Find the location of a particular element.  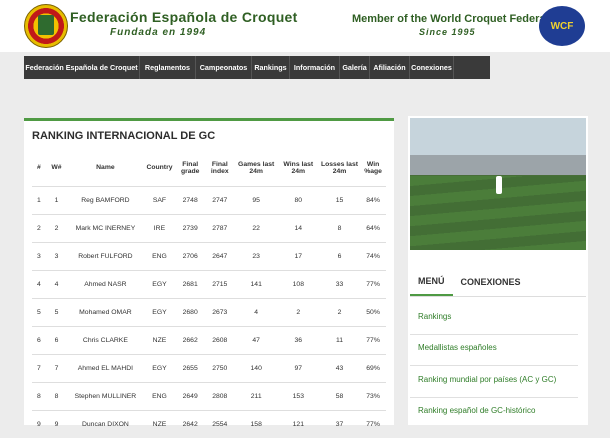

table-cell: 3 is located at coordinates (39, 257).